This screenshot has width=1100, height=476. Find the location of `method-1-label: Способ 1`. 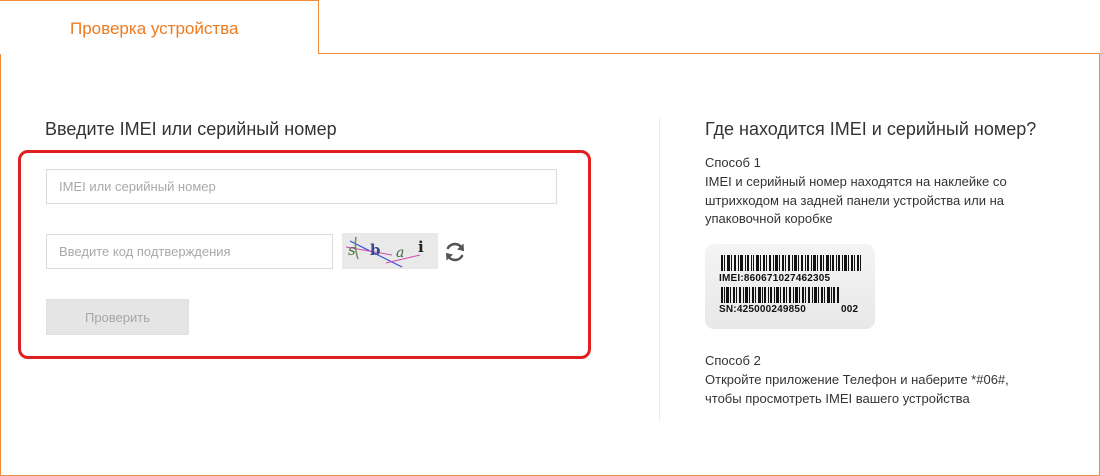

method-1-label: Способ 1 is located at coordinates (733, 162).